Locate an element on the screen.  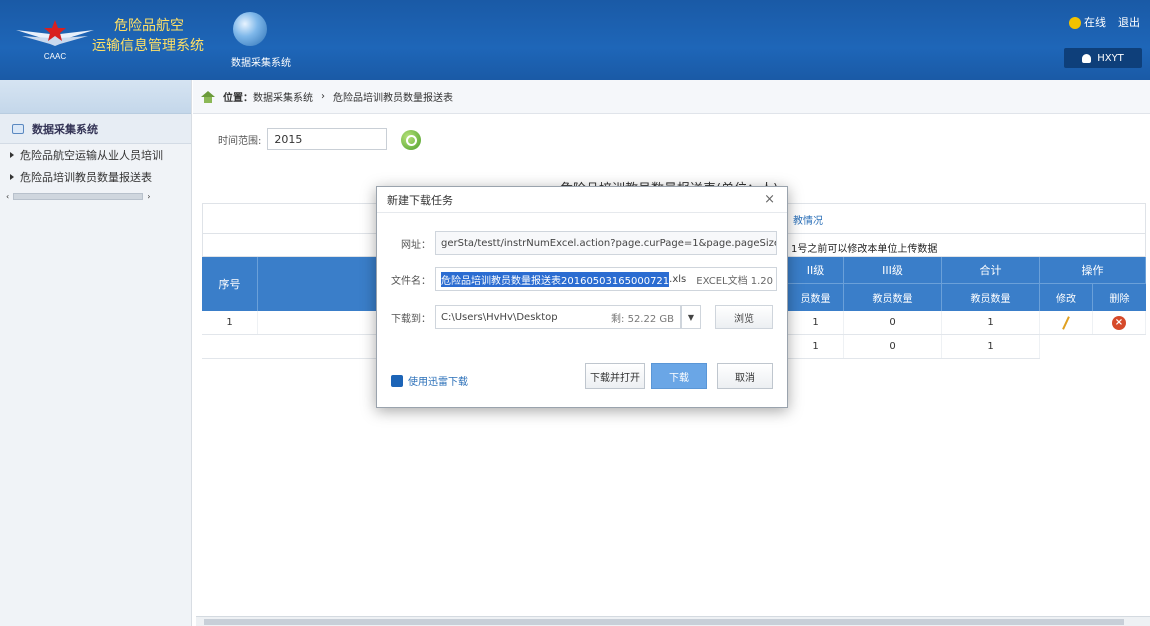
globe-icon is located at coordinates (250, 29).